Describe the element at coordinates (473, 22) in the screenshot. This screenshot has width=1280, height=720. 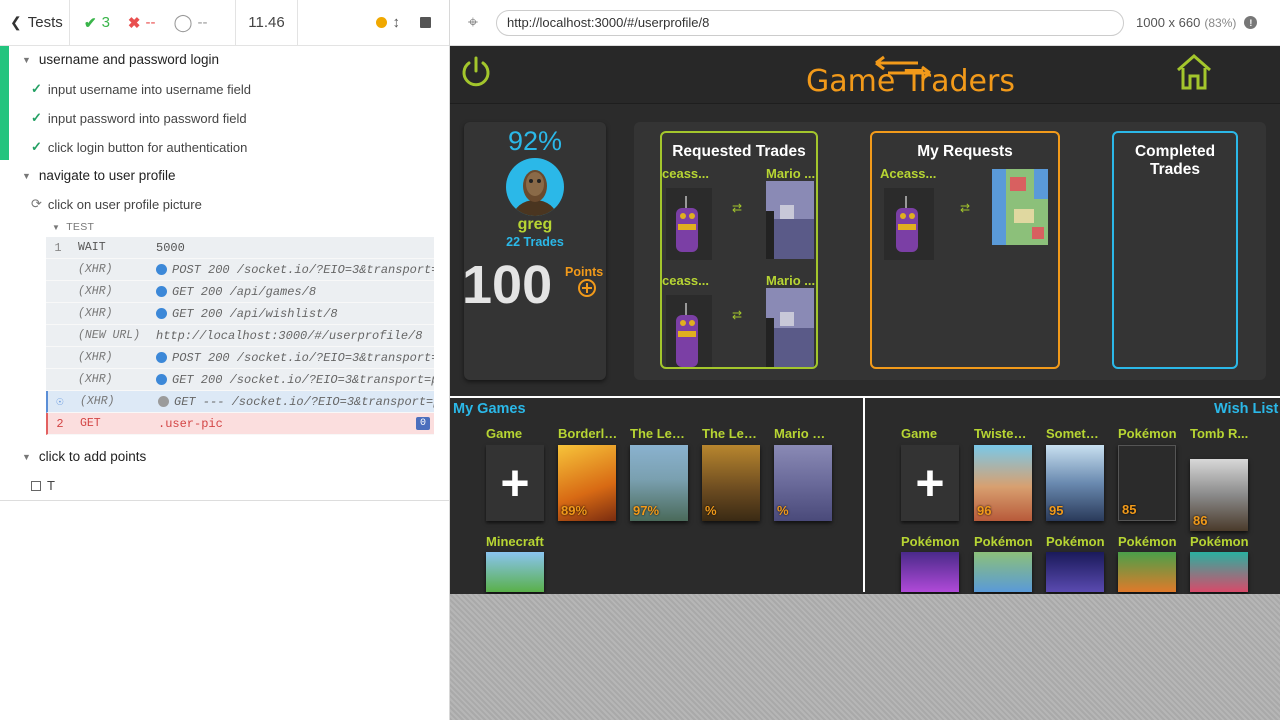
I see `crosshair-icon: ⌖` at that location.